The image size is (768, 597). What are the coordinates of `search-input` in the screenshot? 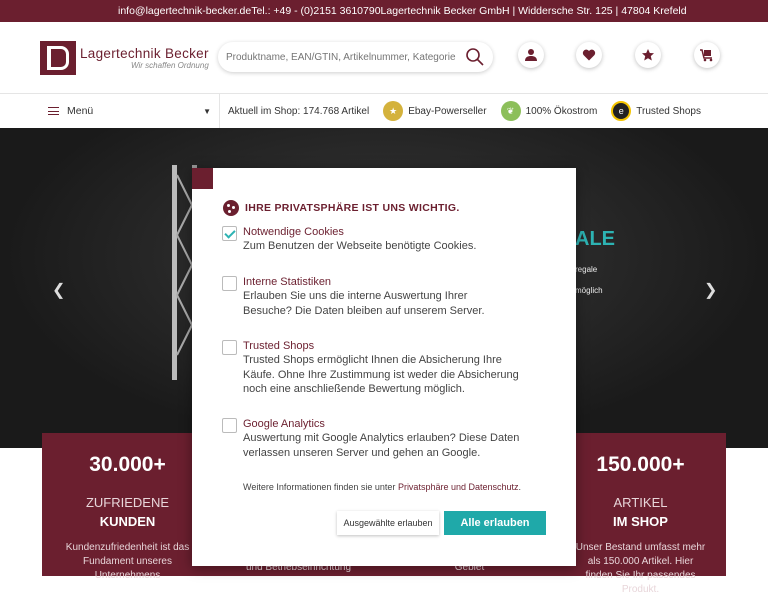 It's located at (344, 57).